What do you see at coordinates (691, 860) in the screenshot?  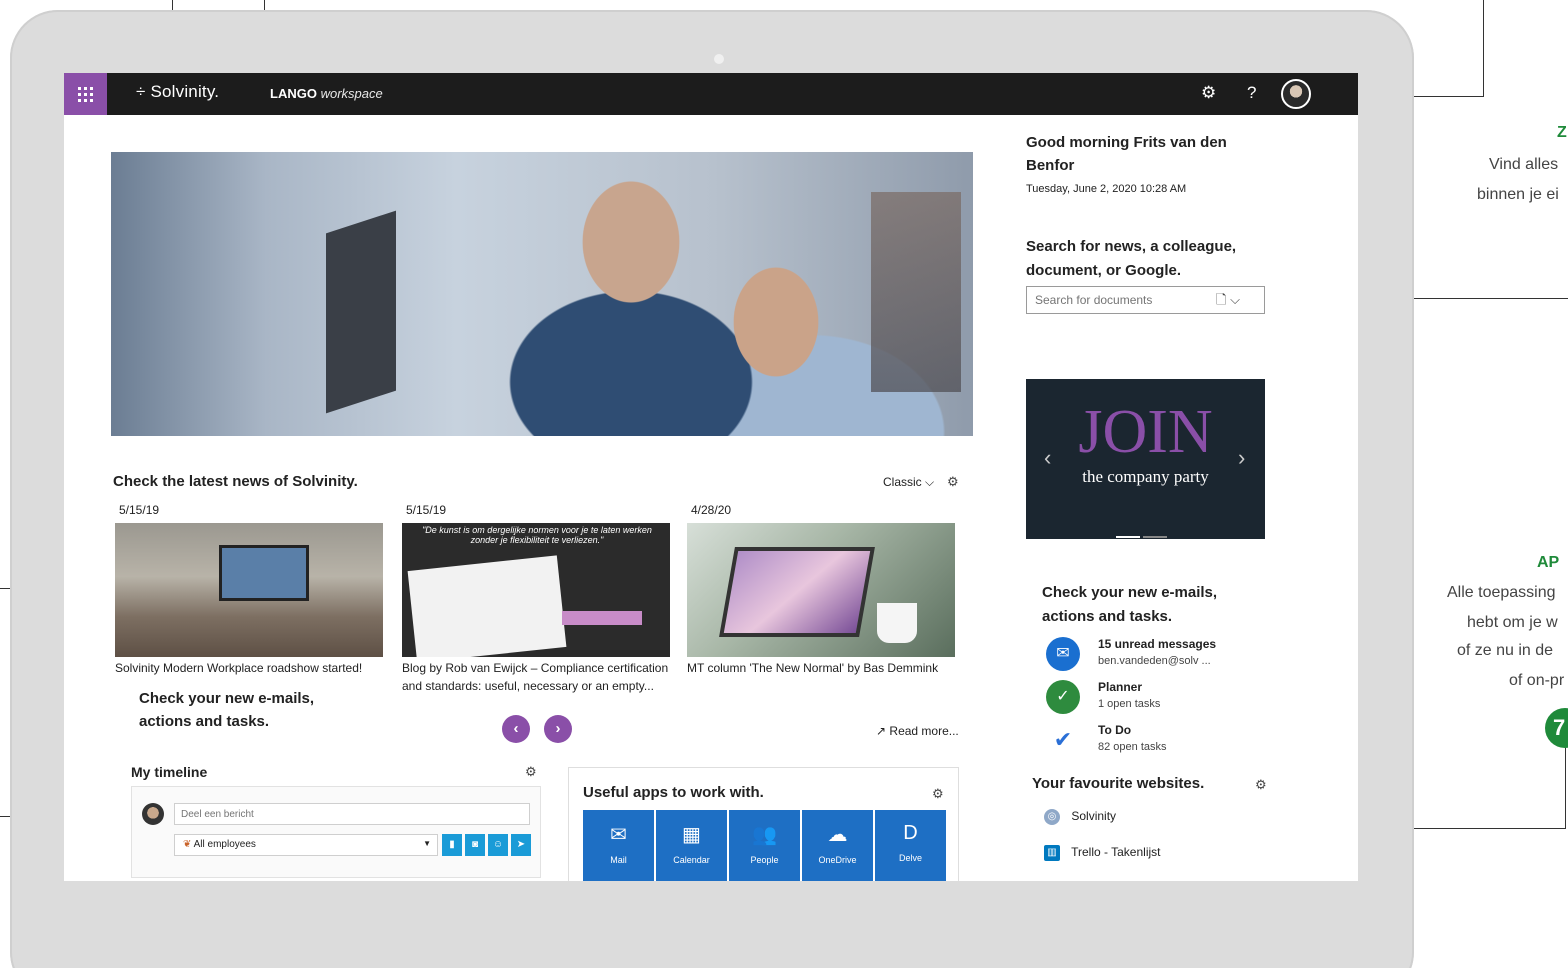 I see `app-tile-label: Calendar` at bounding box center [691, 860].